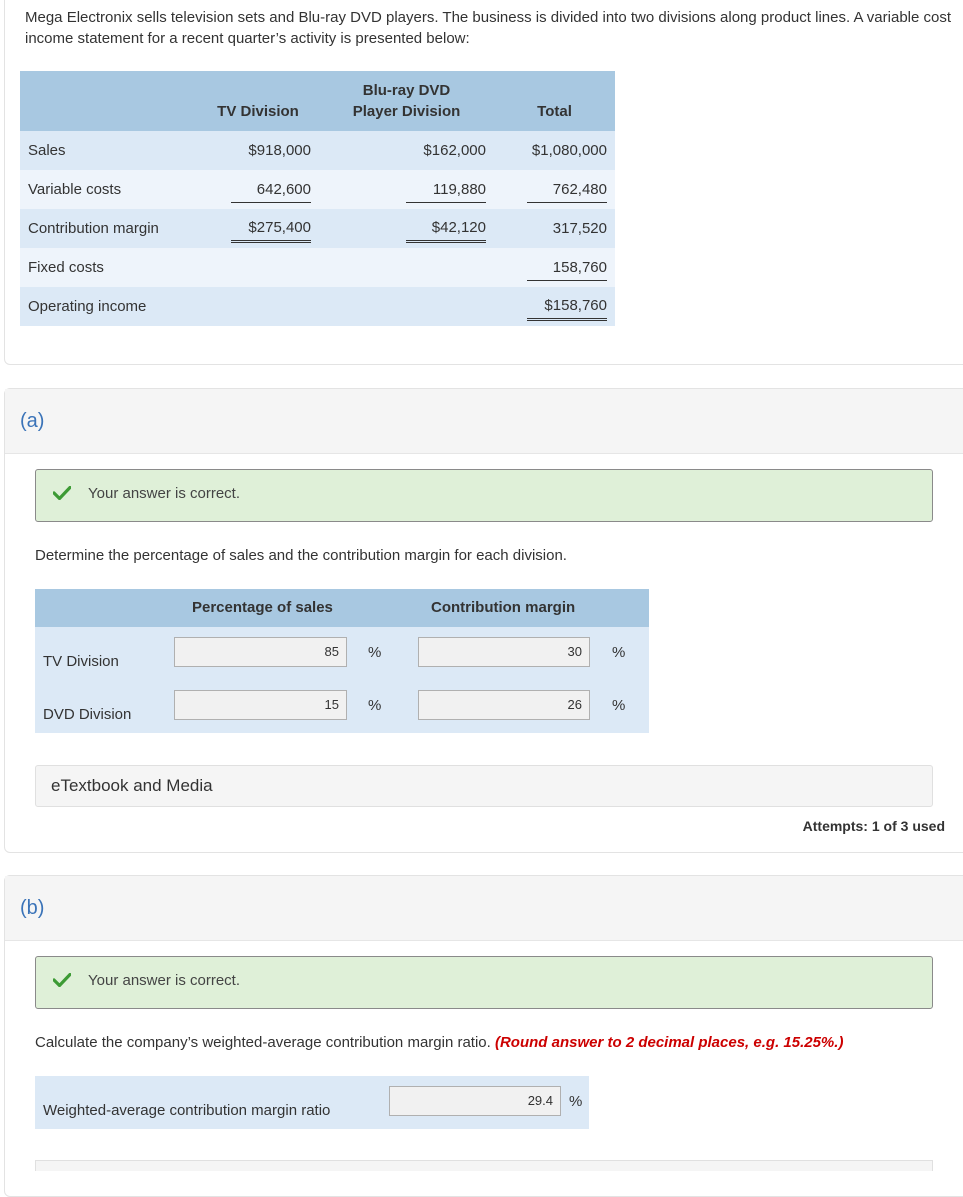  I want to click on etextbook-media-link: eTextbook and Media, so click(484, 786).